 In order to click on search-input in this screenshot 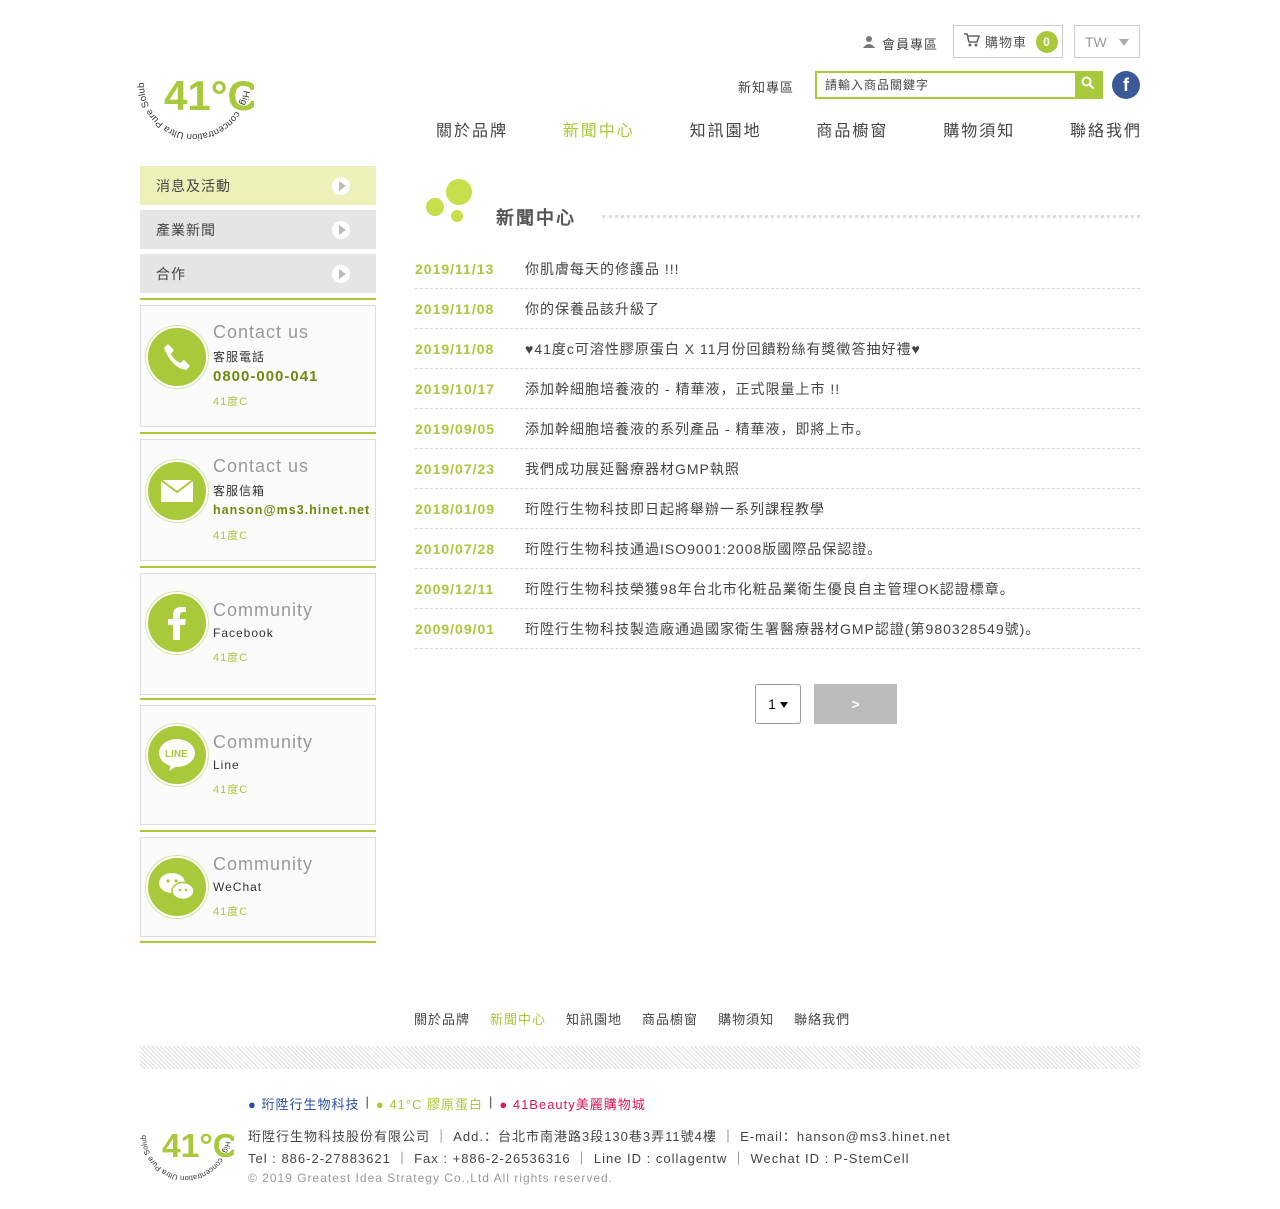, I will do `click(946, 85)`.